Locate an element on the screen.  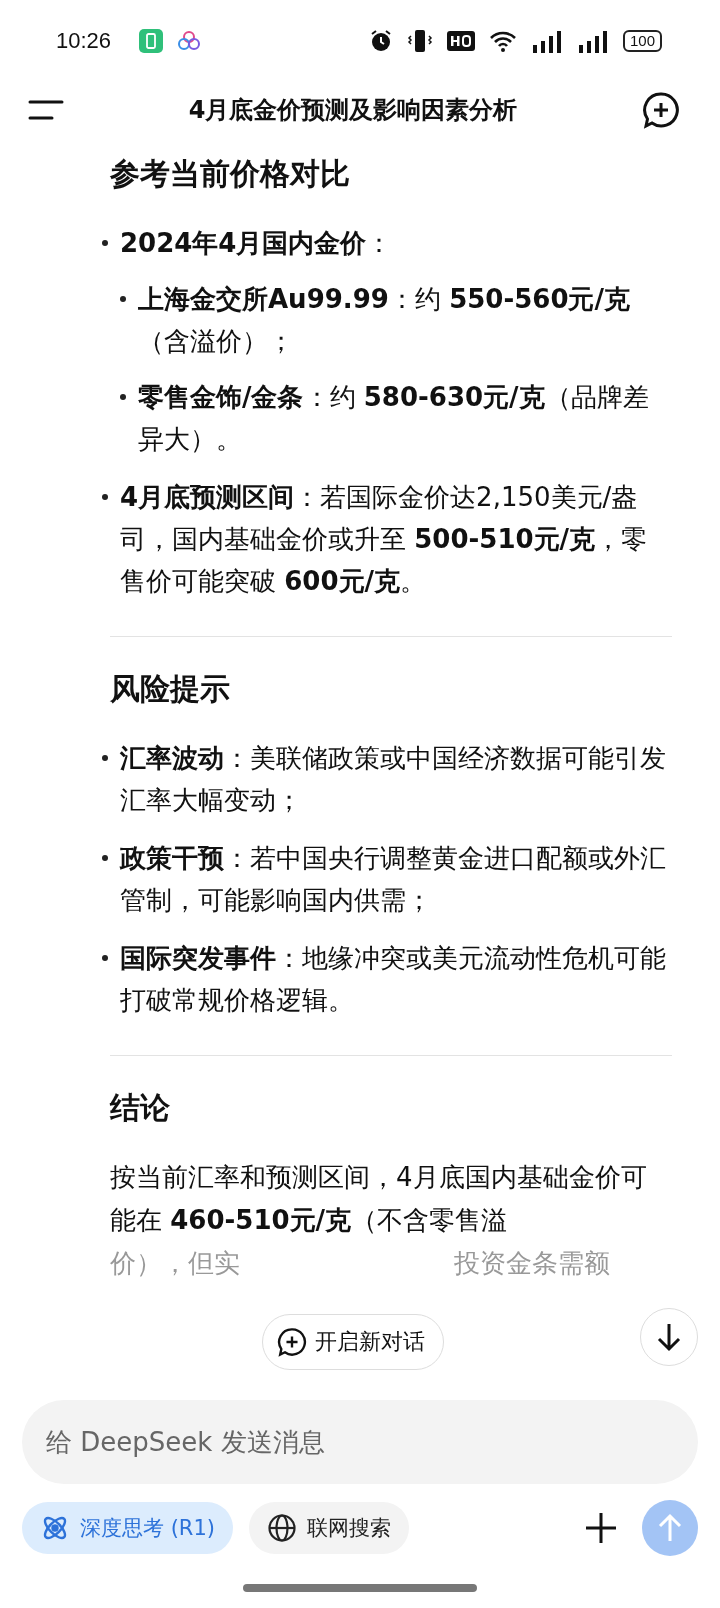
section-heading: 结论 is located at coordinates (140, 1108).